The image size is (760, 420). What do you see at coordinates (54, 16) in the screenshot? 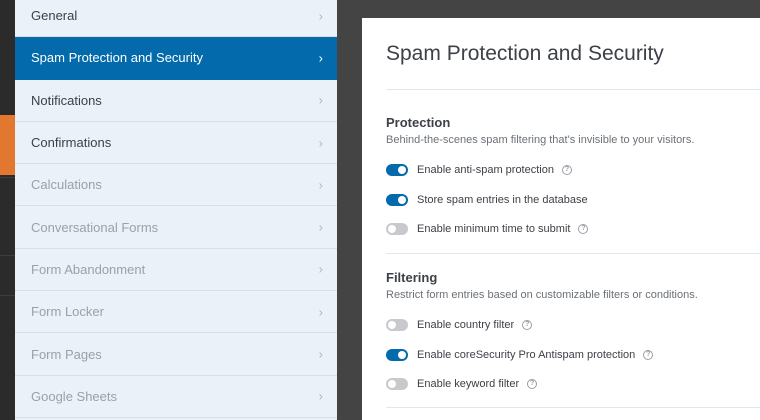
I see `menu-item-label: General` at bounding box center [54, 16].